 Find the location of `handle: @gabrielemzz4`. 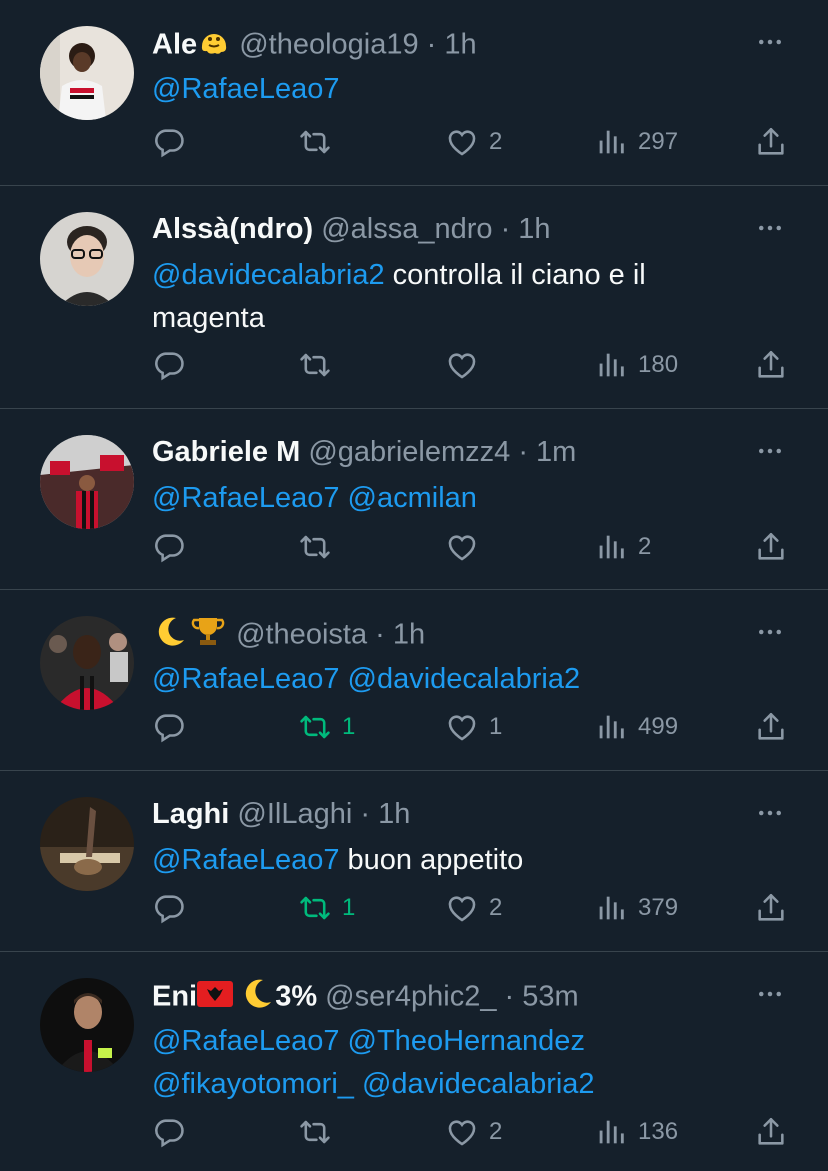

handle: @gabrielemzz4 is located at coordinates (409, 452).